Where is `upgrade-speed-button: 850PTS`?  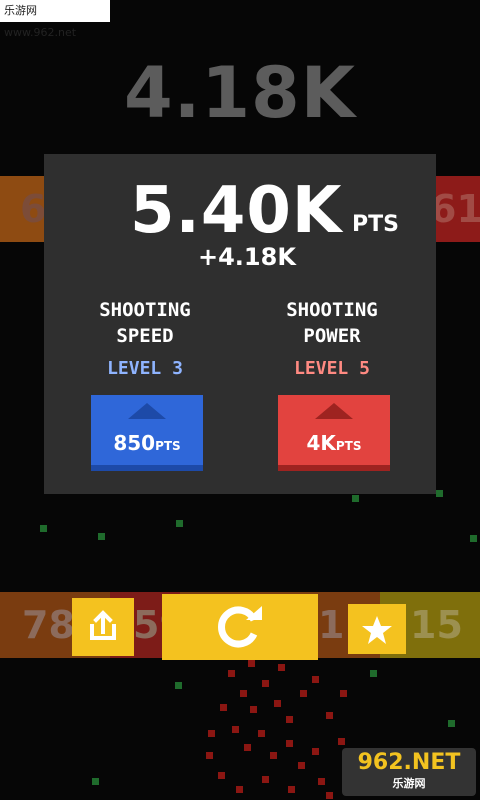
upgrade-speed-button: 850PTS is located at coordinates (147, 433).